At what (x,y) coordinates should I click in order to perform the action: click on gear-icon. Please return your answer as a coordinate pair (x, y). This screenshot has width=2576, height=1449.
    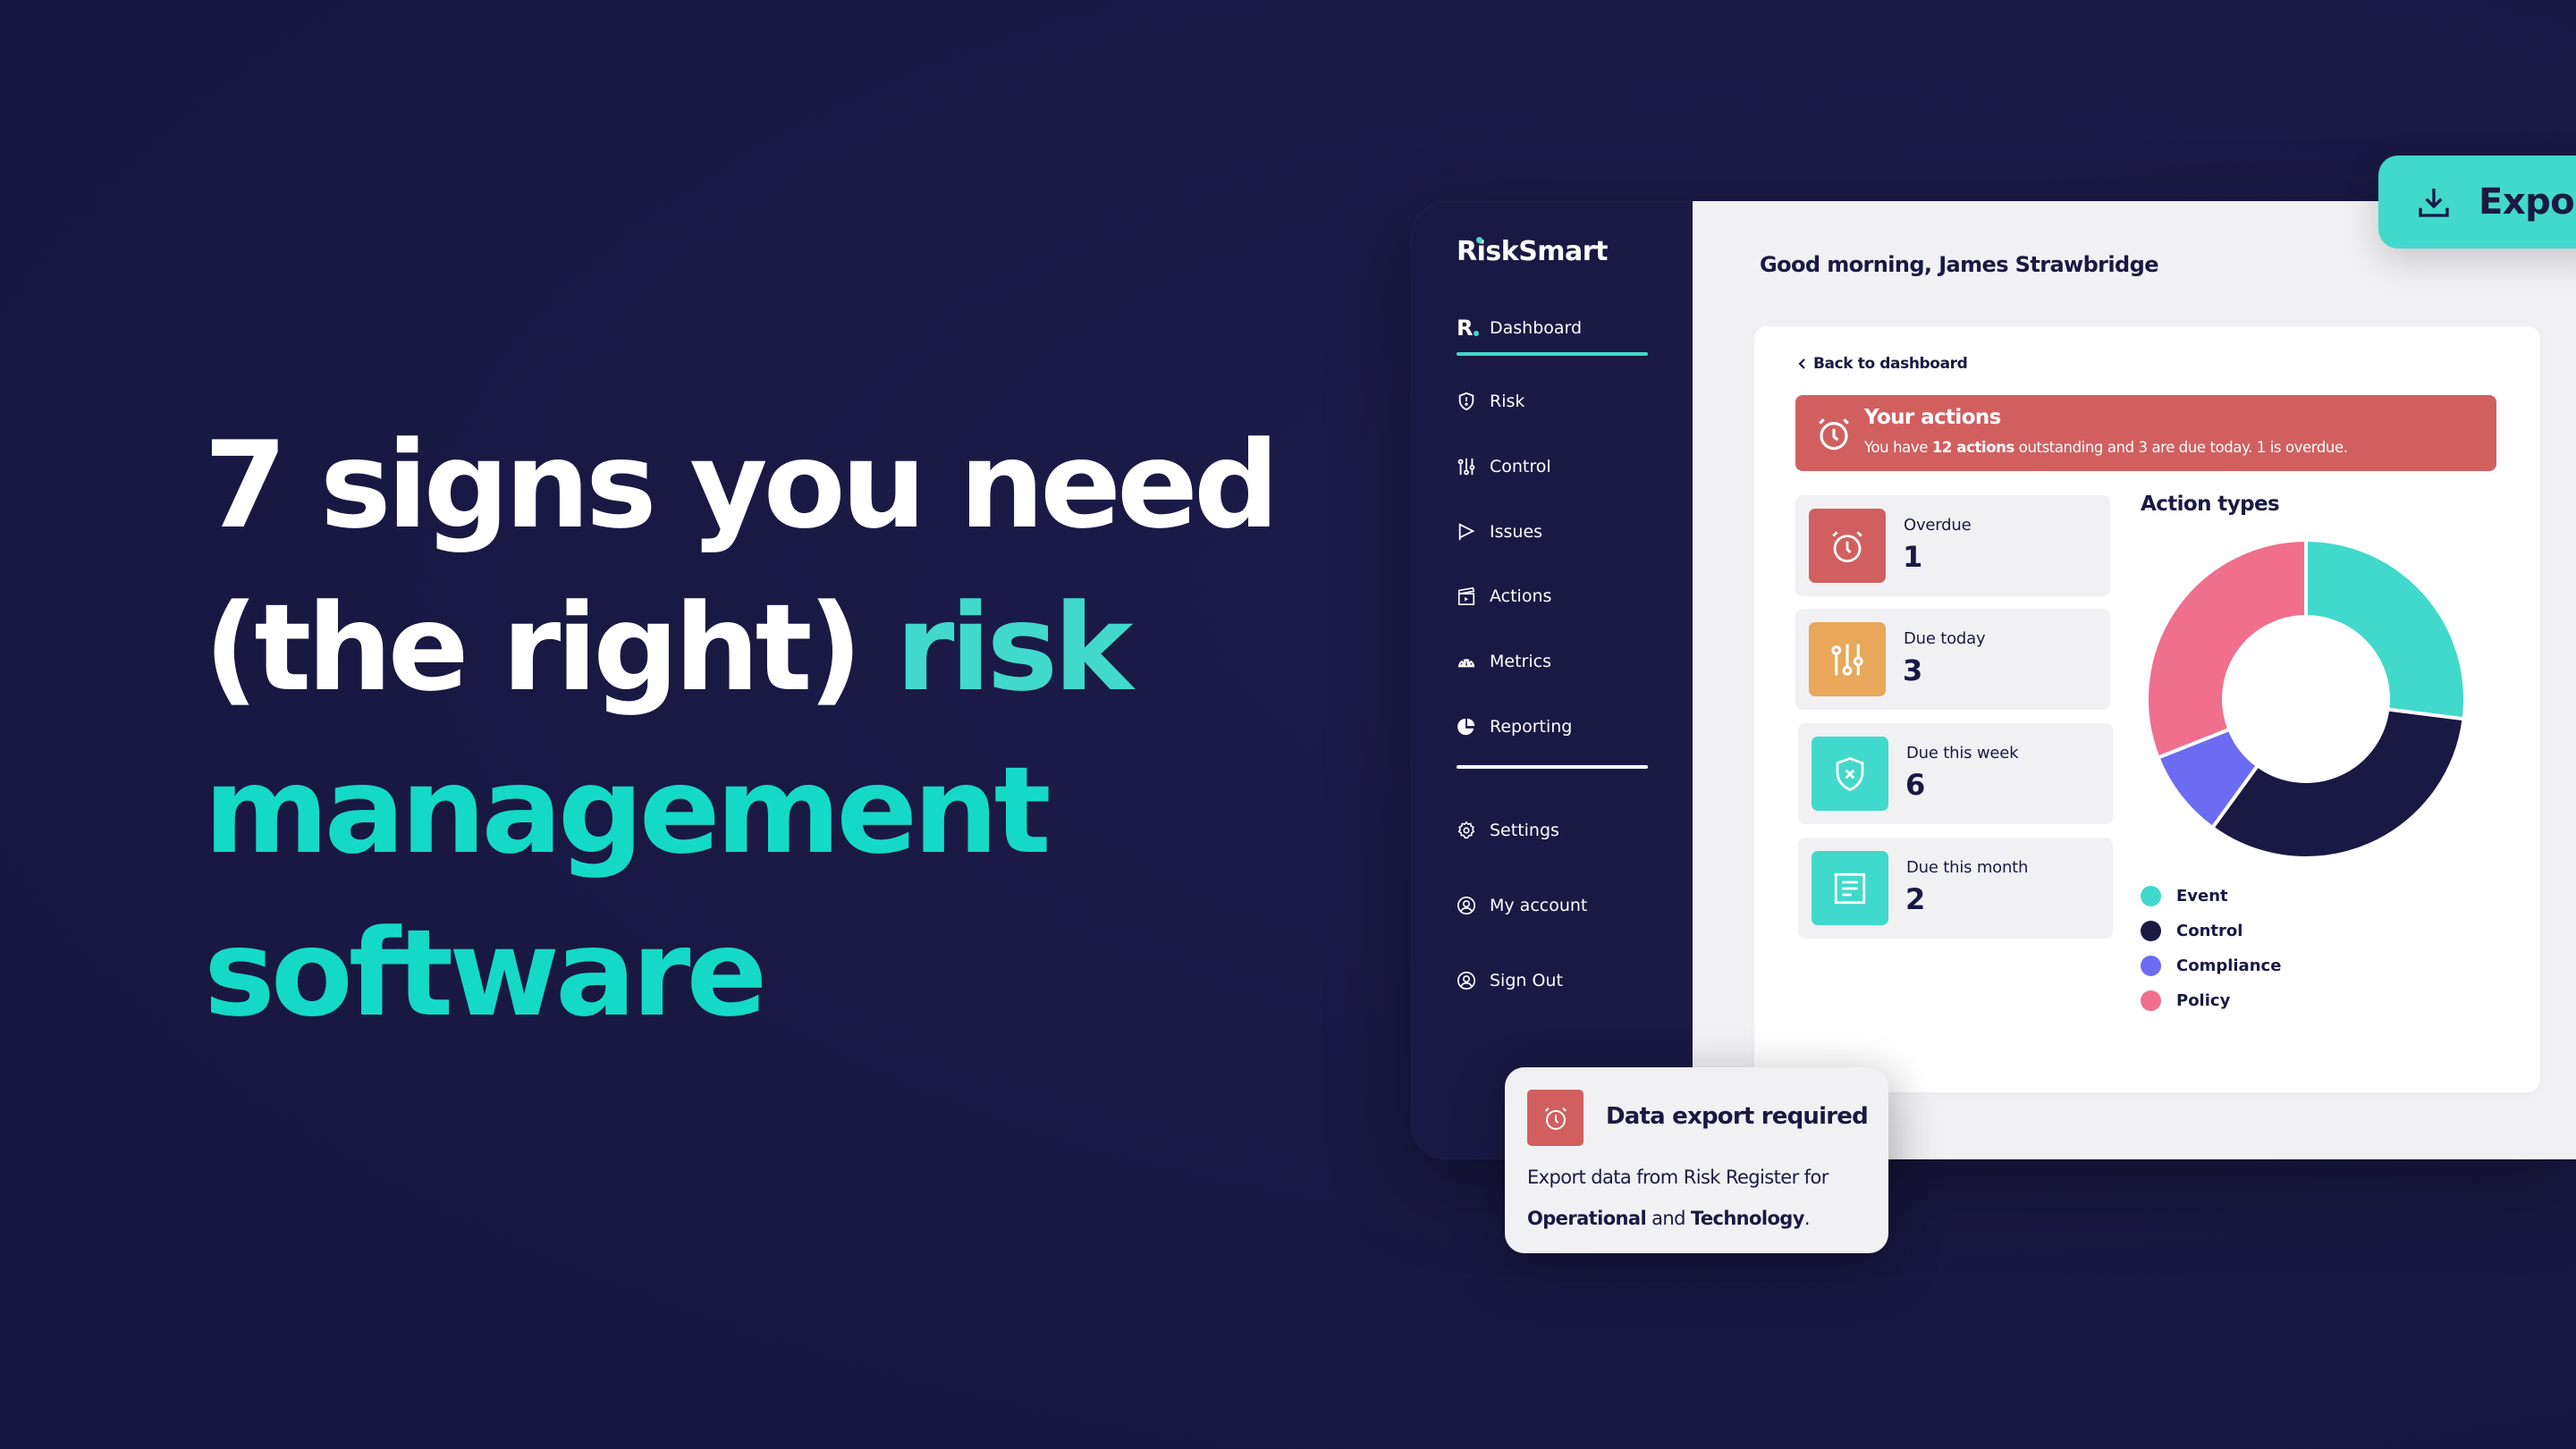
    Looking at the image, I should click on (1466, 831).